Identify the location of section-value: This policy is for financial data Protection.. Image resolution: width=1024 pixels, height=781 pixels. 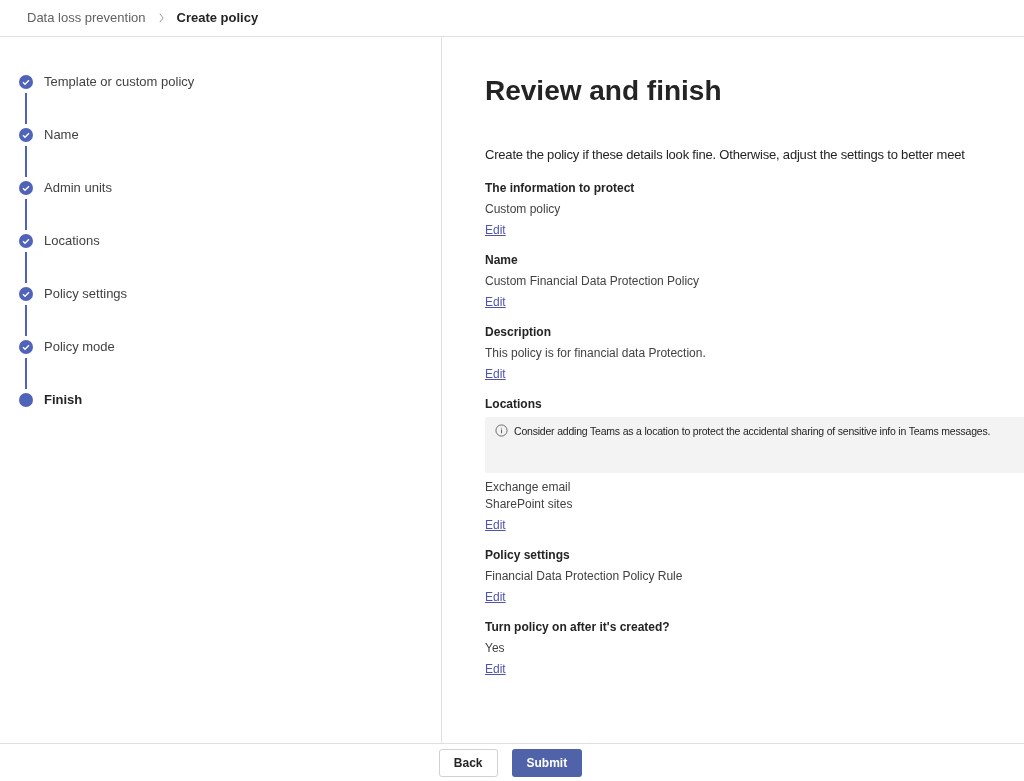
(595, 353).